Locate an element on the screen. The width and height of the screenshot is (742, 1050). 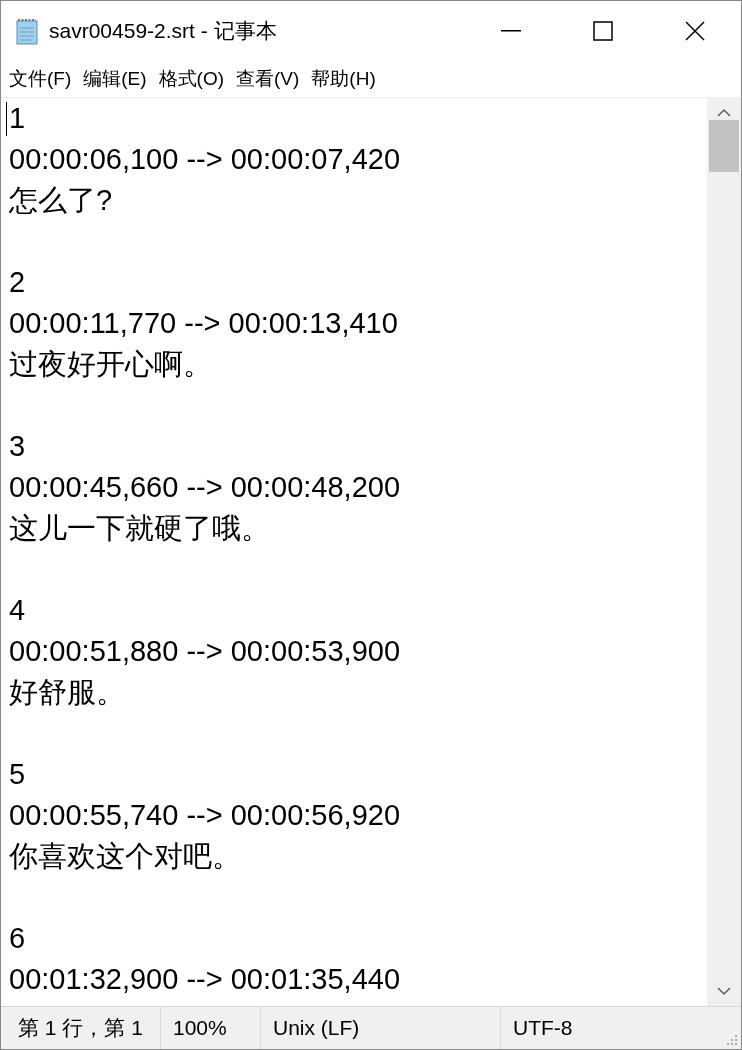
subtitle-timecode: 00:00:06,100 --> 00:00:07,420 is located at coordinates (205, 159).